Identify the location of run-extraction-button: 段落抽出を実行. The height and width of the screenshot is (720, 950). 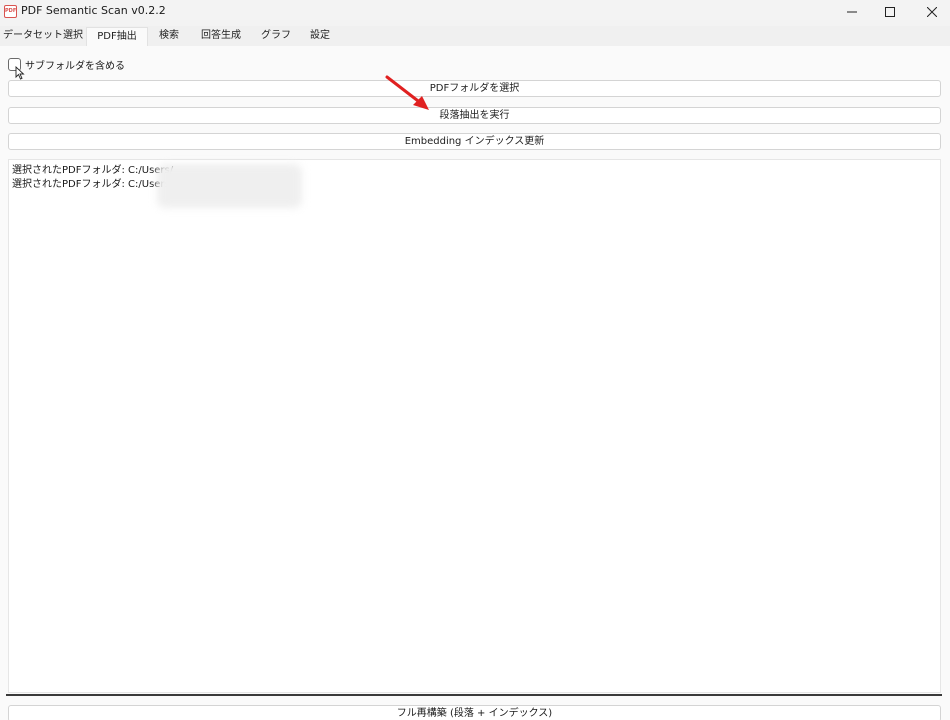
(474, 115).